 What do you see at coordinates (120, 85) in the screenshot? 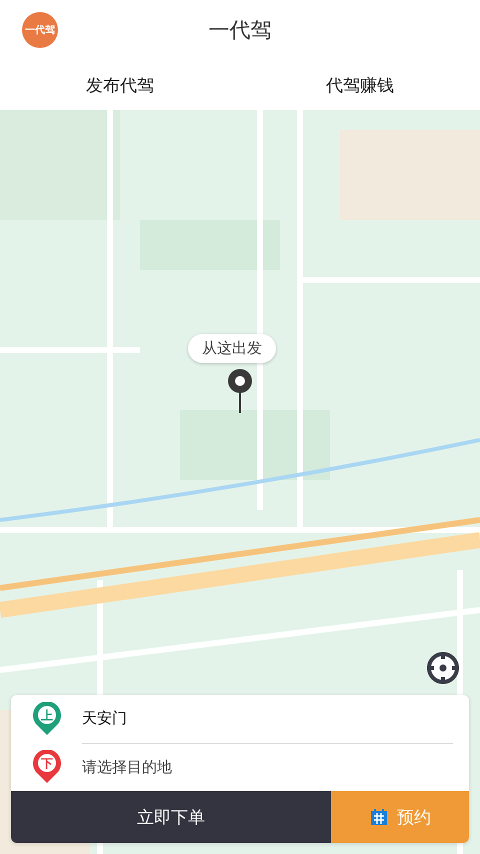
I see `tab: 发布代驾` at bounding box center [120, 85].